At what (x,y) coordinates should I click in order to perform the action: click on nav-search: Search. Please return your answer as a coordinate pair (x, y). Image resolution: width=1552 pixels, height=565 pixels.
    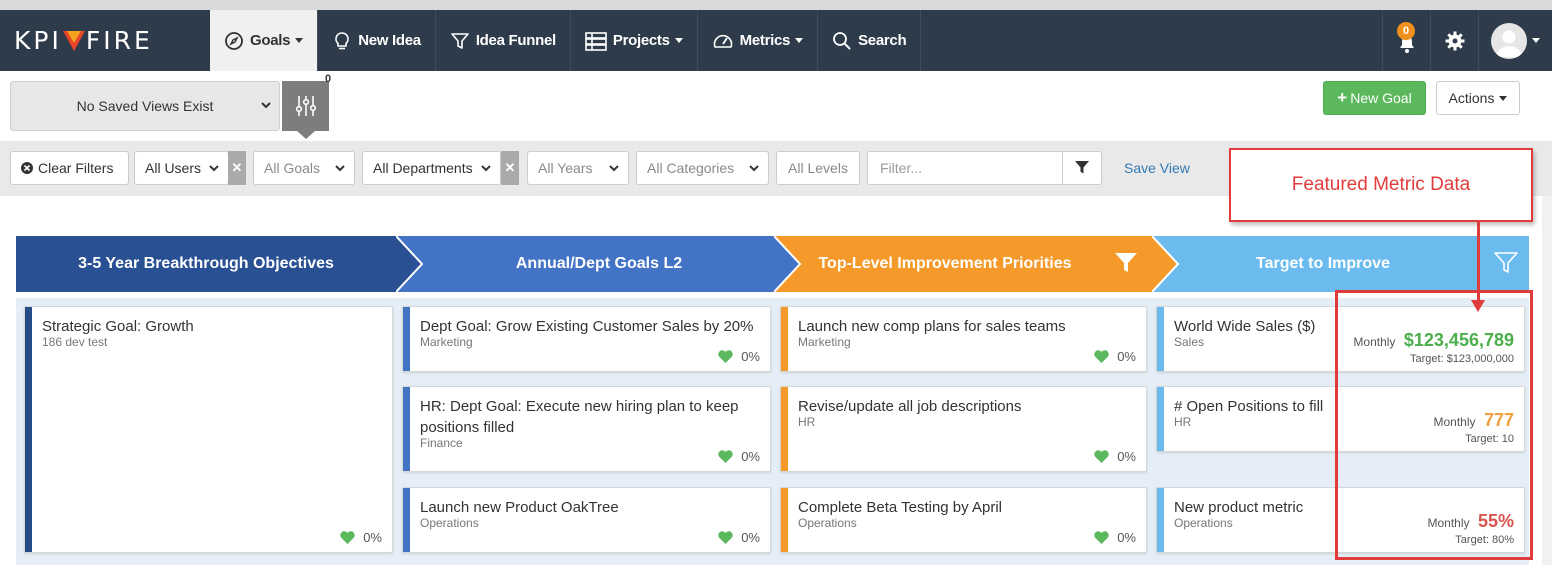
    Looking at the image, I should click on (870, 40).